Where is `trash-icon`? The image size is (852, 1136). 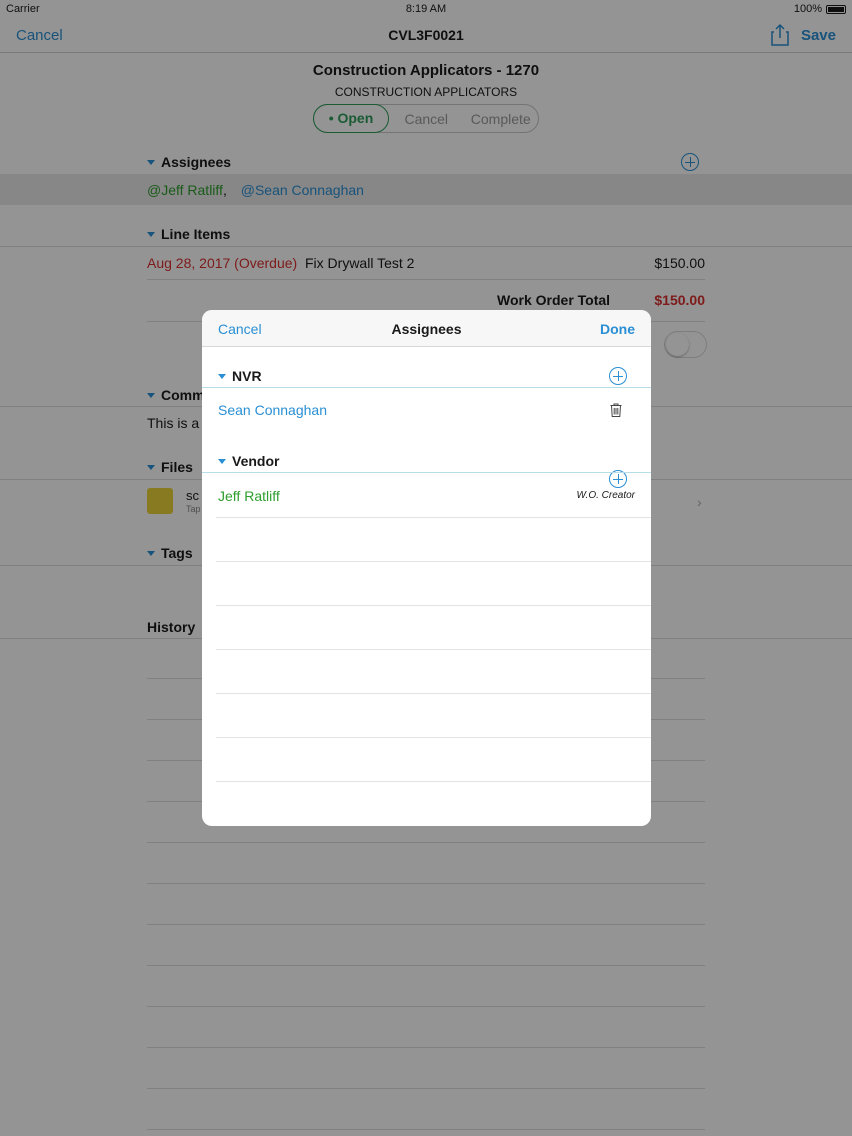 trash-icon is located at coordinates (616, 410).